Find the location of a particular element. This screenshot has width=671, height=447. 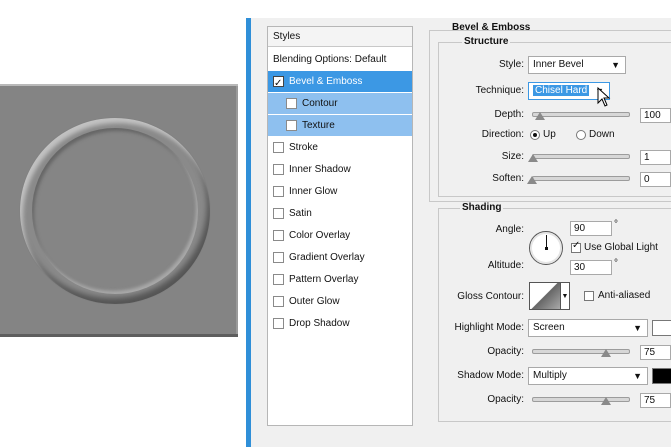

depth-label: Depth: is located at coordinates (509, 114).